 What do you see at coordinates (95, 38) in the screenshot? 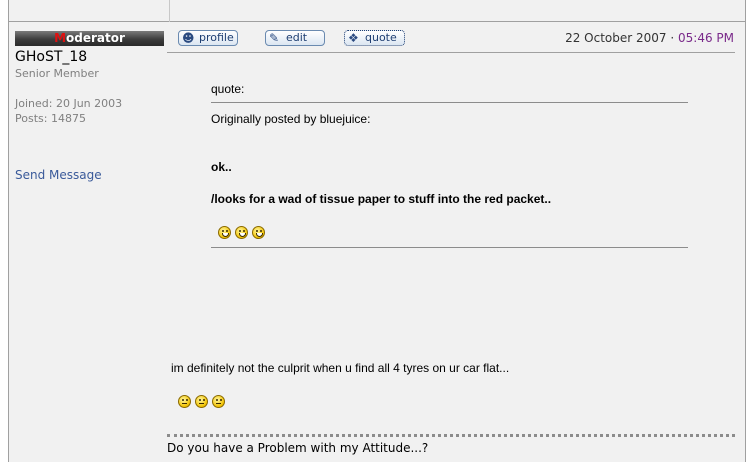
I see `rank-badge-rest: oderator` at bounding box center [95, 38].